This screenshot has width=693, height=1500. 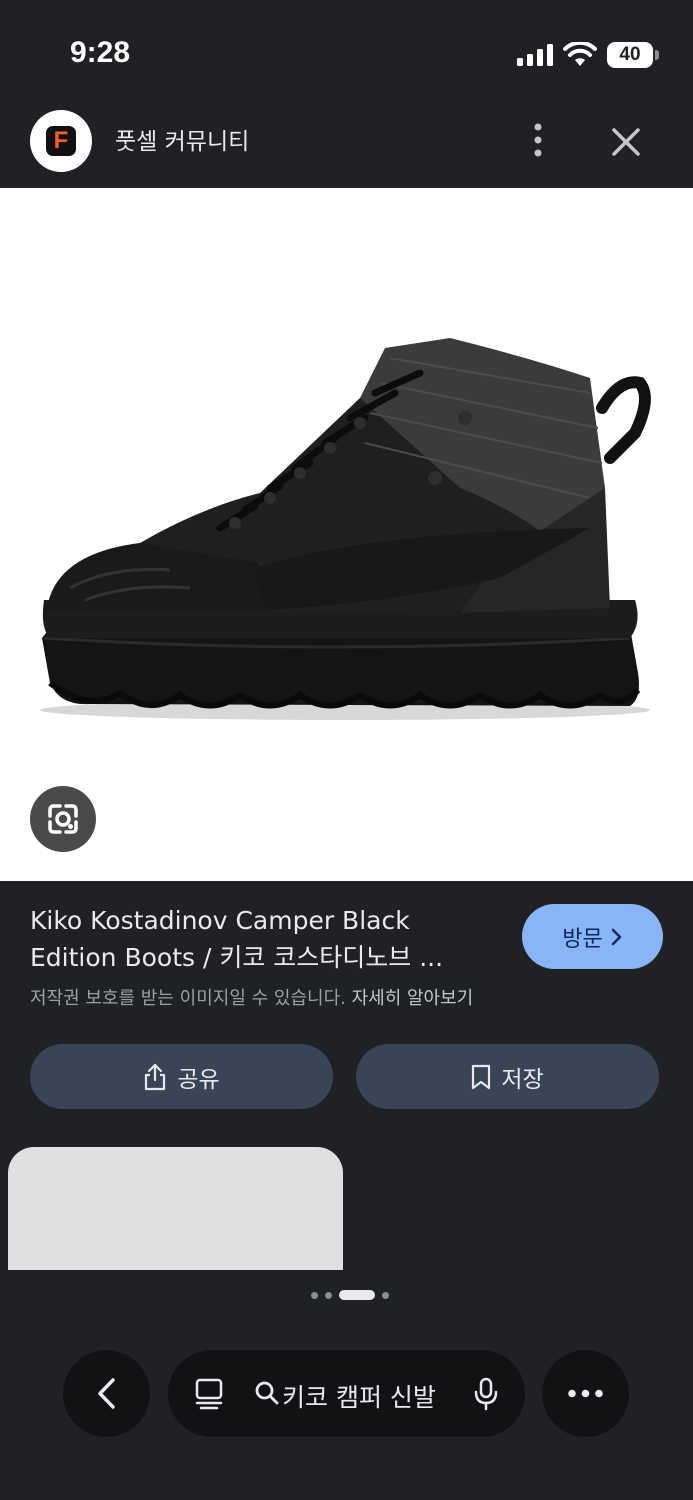 What do you see at coordinates (538, 140) in the screenshot?
I see `more-vertical-icon` at bounding box center [538, 140].